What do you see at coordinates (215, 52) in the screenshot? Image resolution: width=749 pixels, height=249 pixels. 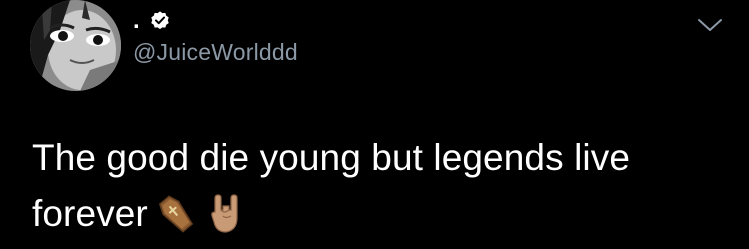 I see `author-handle: @JuiceWorlddd` at bounding box center [215, 52].